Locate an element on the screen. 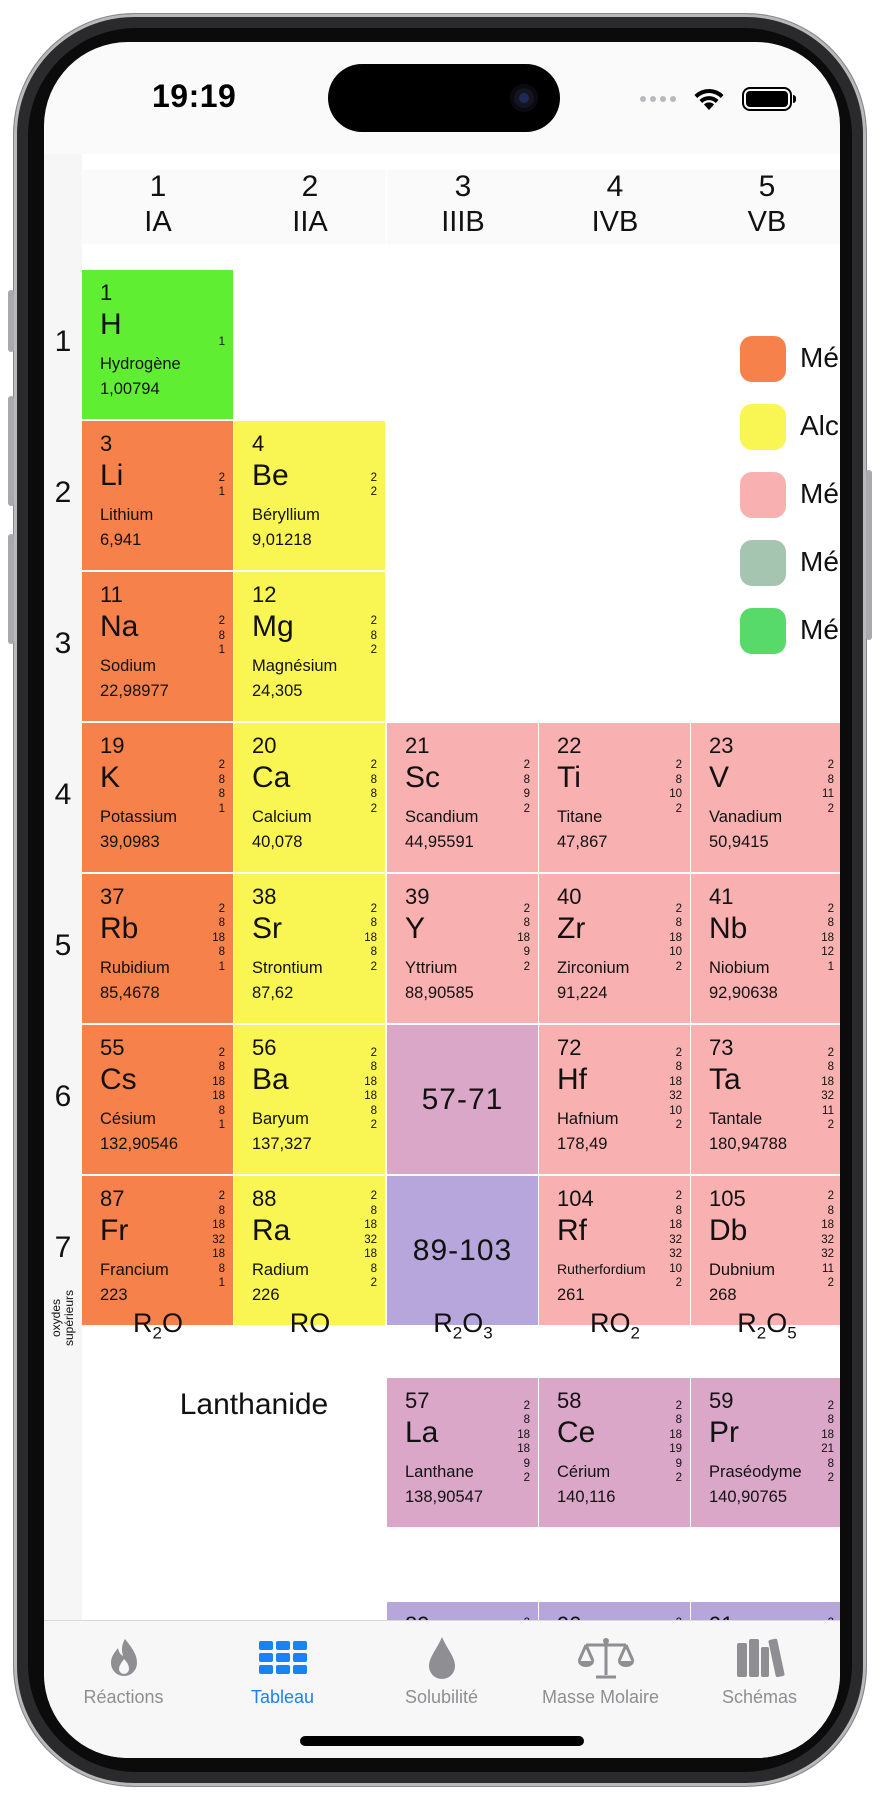 This screenshot has height=1800, width=880. element-cell-k: 19 K Potassium 39,0983 2 8 8 1 is located at coordinates (157, 797).